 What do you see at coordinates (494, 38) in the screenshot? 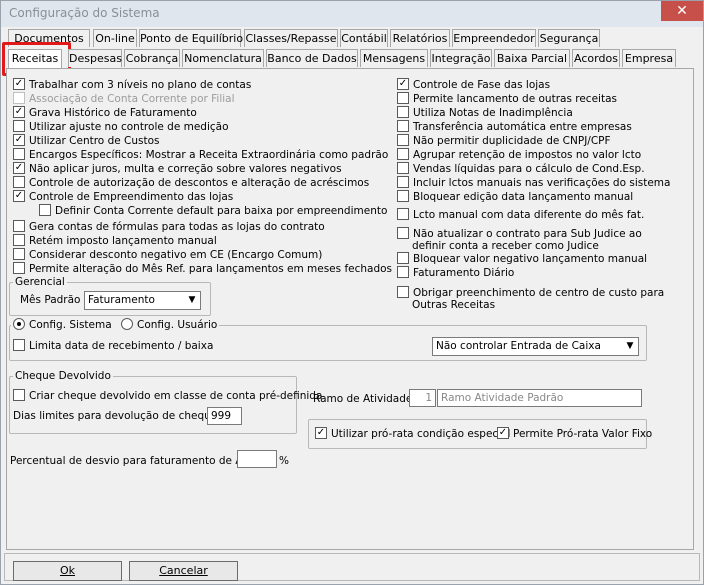
I see `tab-empreendedor: Empreendedor` at bounding box center [494, 38].